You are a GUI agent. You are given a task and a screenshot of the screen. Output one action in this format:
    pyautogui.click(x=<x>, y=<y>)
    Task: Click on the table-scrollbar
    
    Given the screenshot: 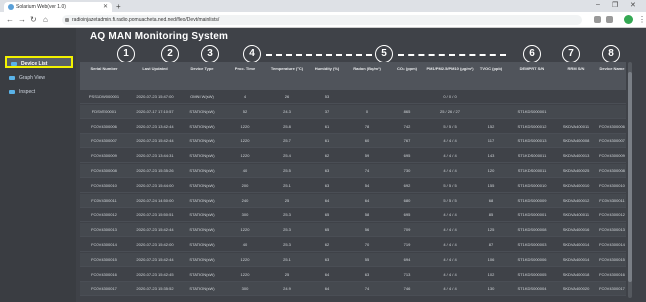 What is the action you would take?
    pyautogui.click(x=630, y=180)
    